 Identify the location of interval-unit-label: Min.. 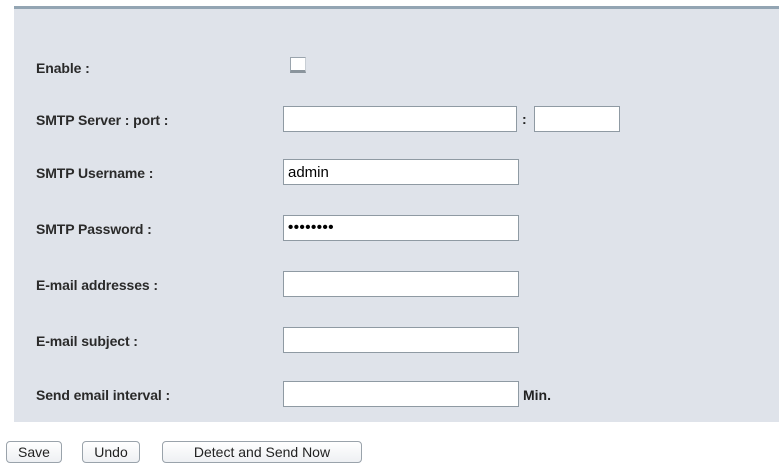
(537, 395).